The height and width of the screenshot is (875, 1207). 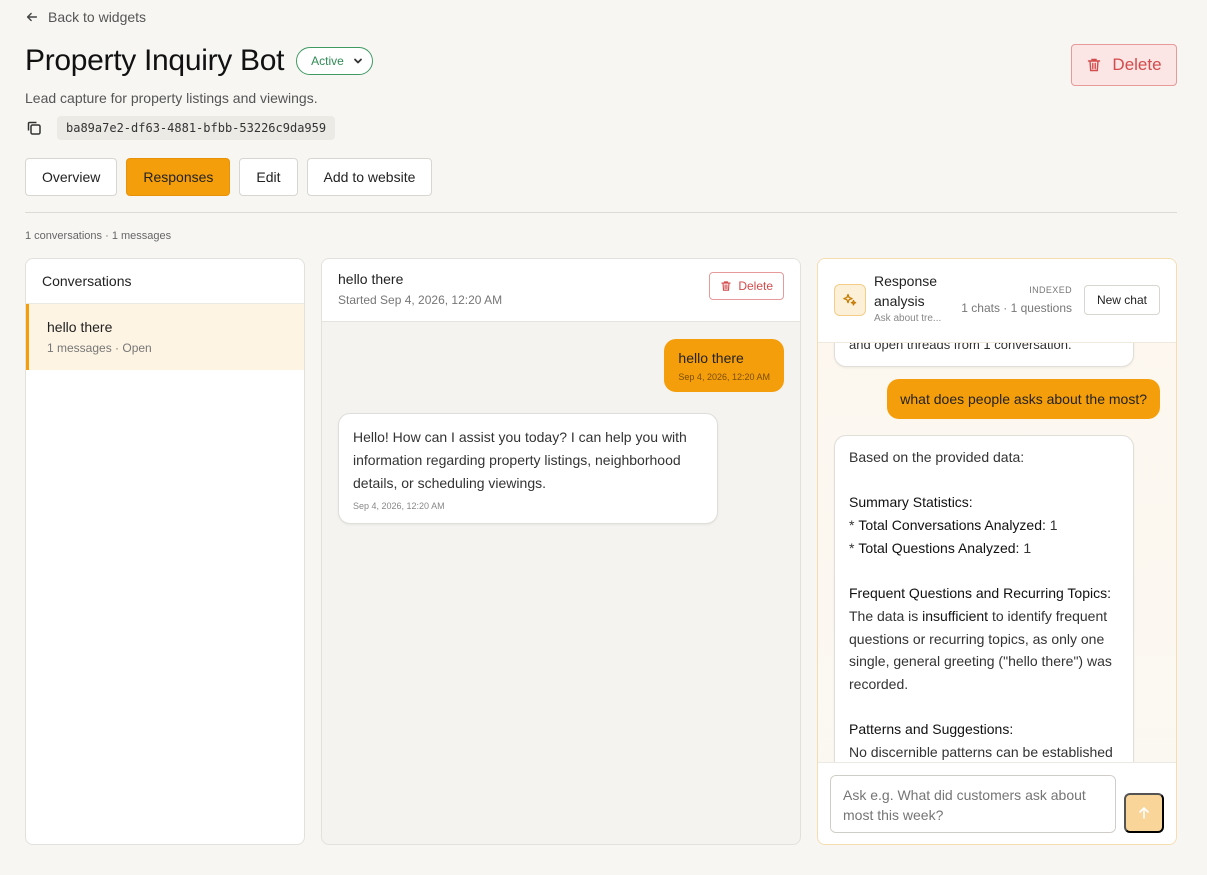 I want to click on new-chat-button: New chat, so click(x=1121, y=300).